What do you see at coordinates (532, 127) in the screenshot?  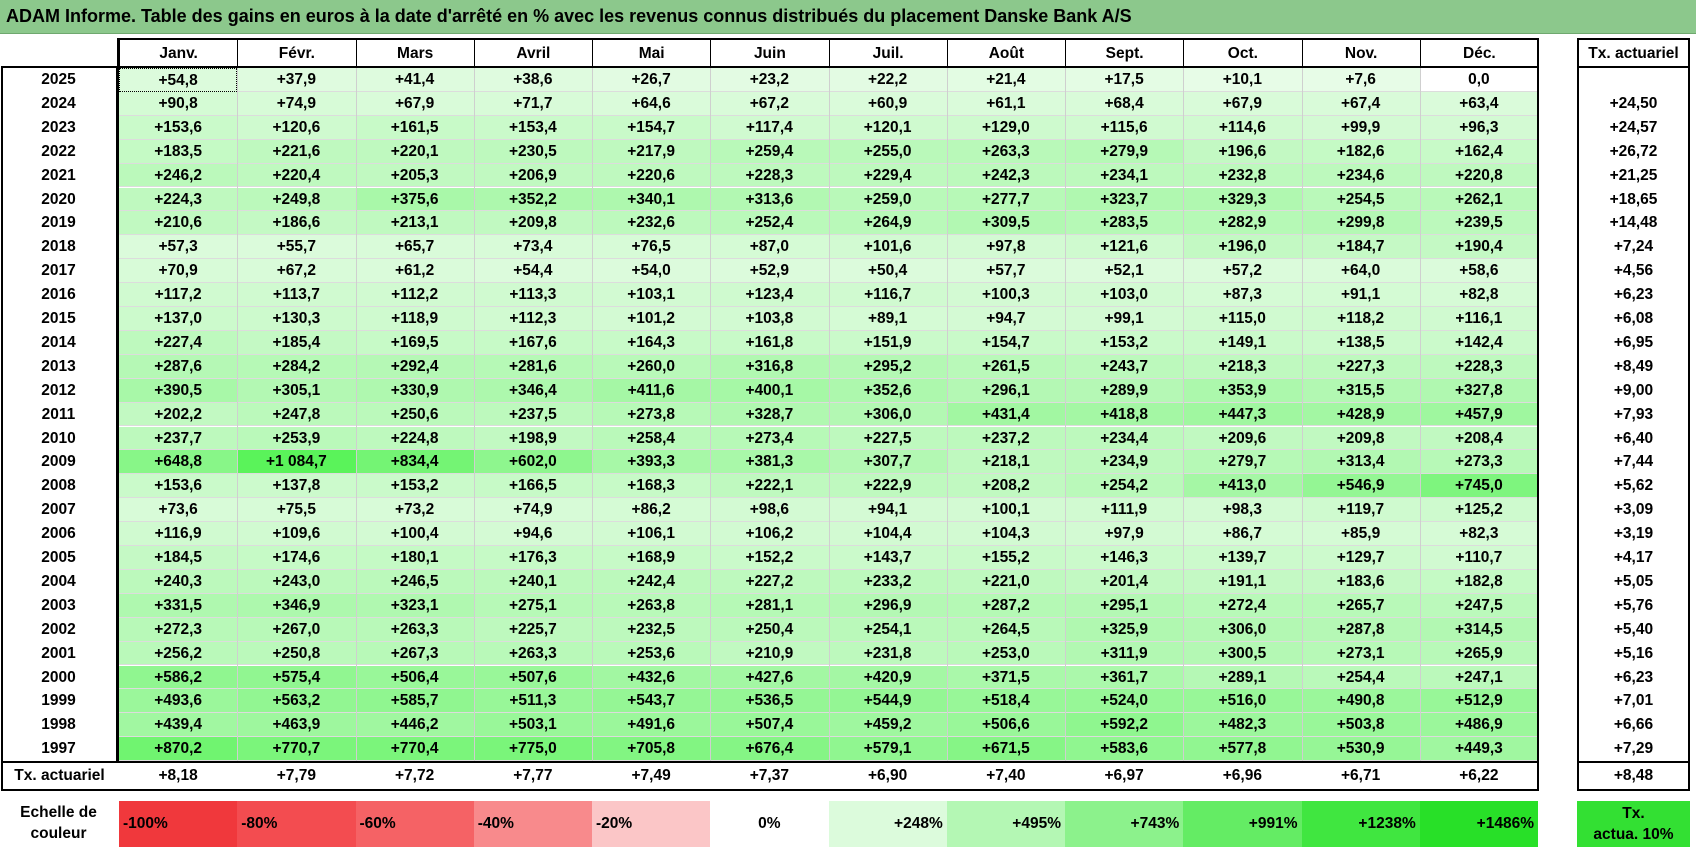 I see `table-cell: +153,4` at bounding box center [532, 127].